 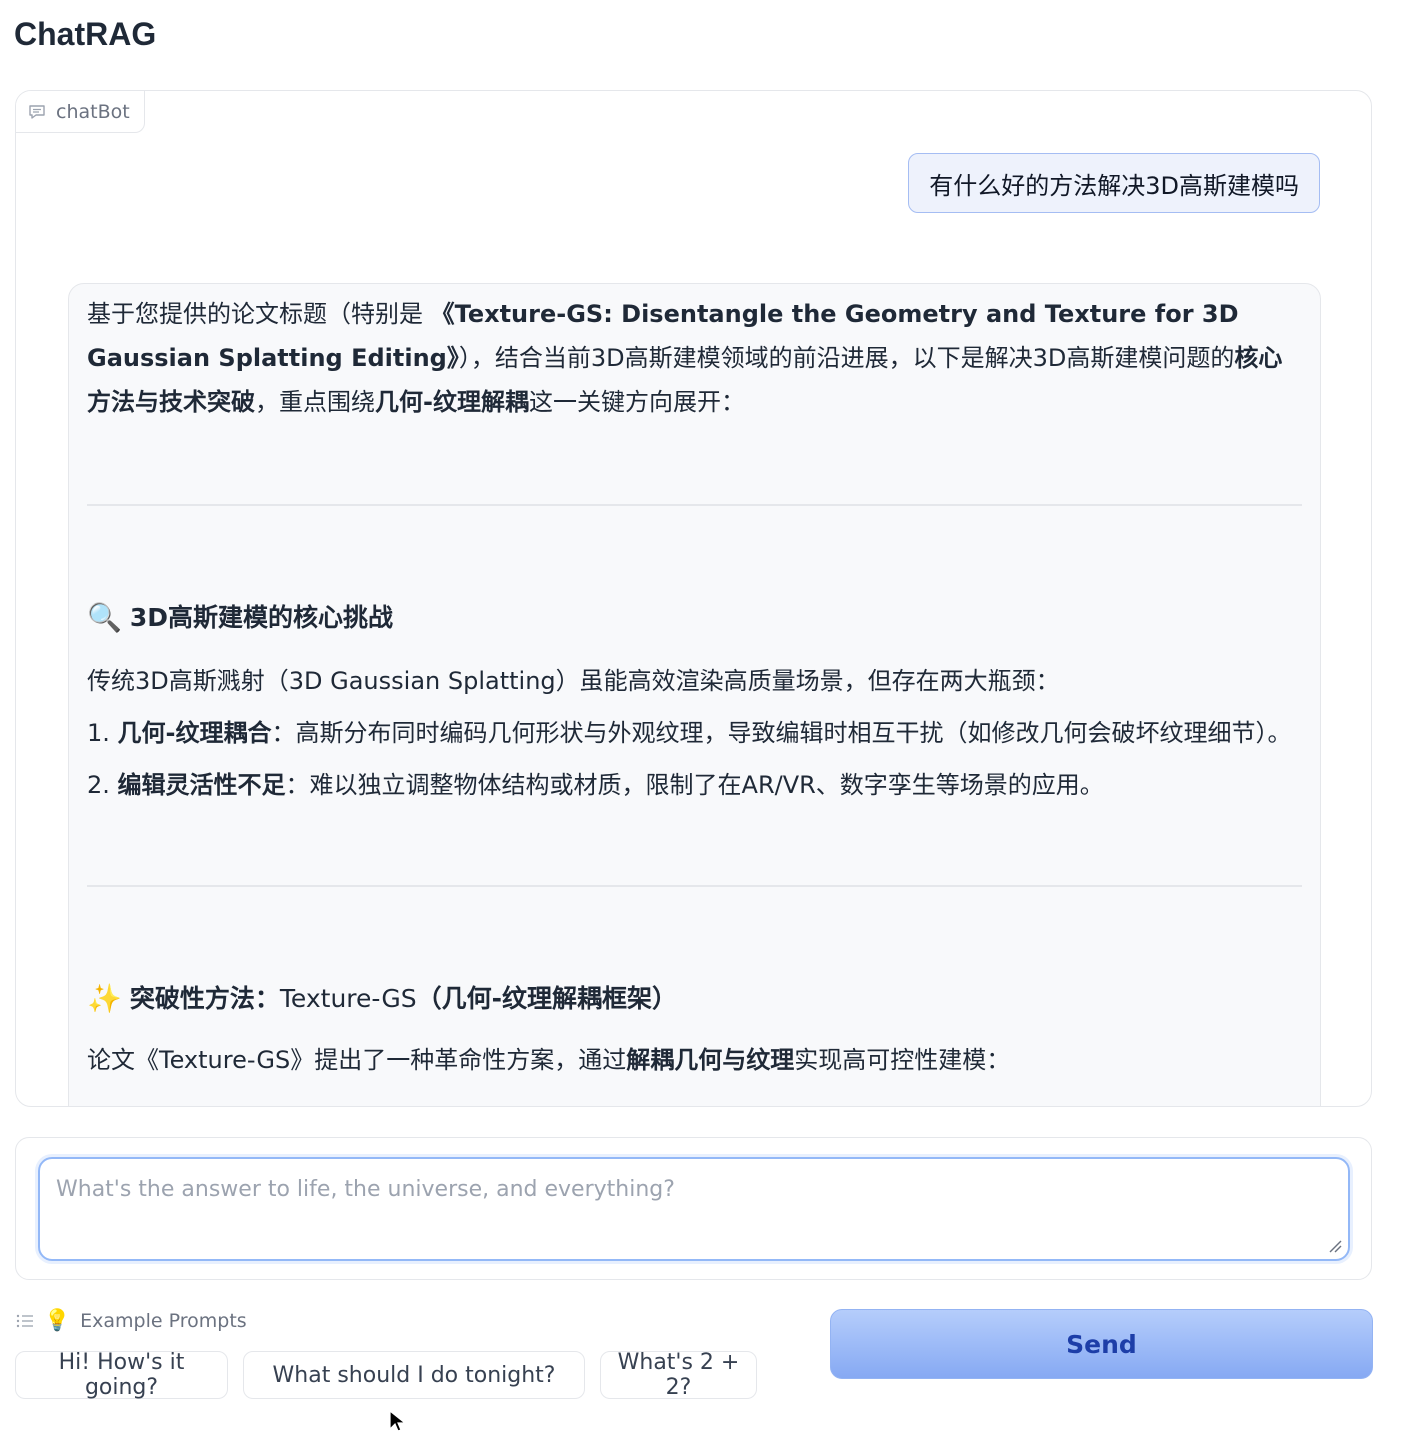 I want to click on example-prompt-button: What should I do tonight?, so click(x=414, y=1375).